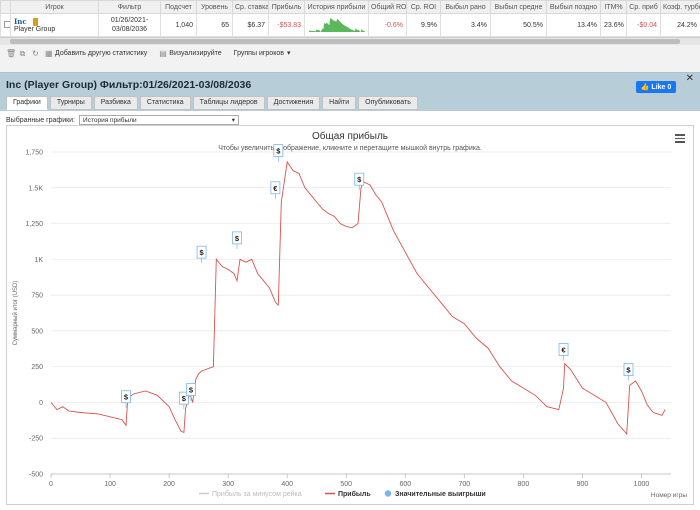 Image resolution: width=700 pixels, height=510 pixels. What do you see at coordinates (129, 7) in the screenshot?
I see `header-filter: Фильтр` at bounding box center [129, 7].